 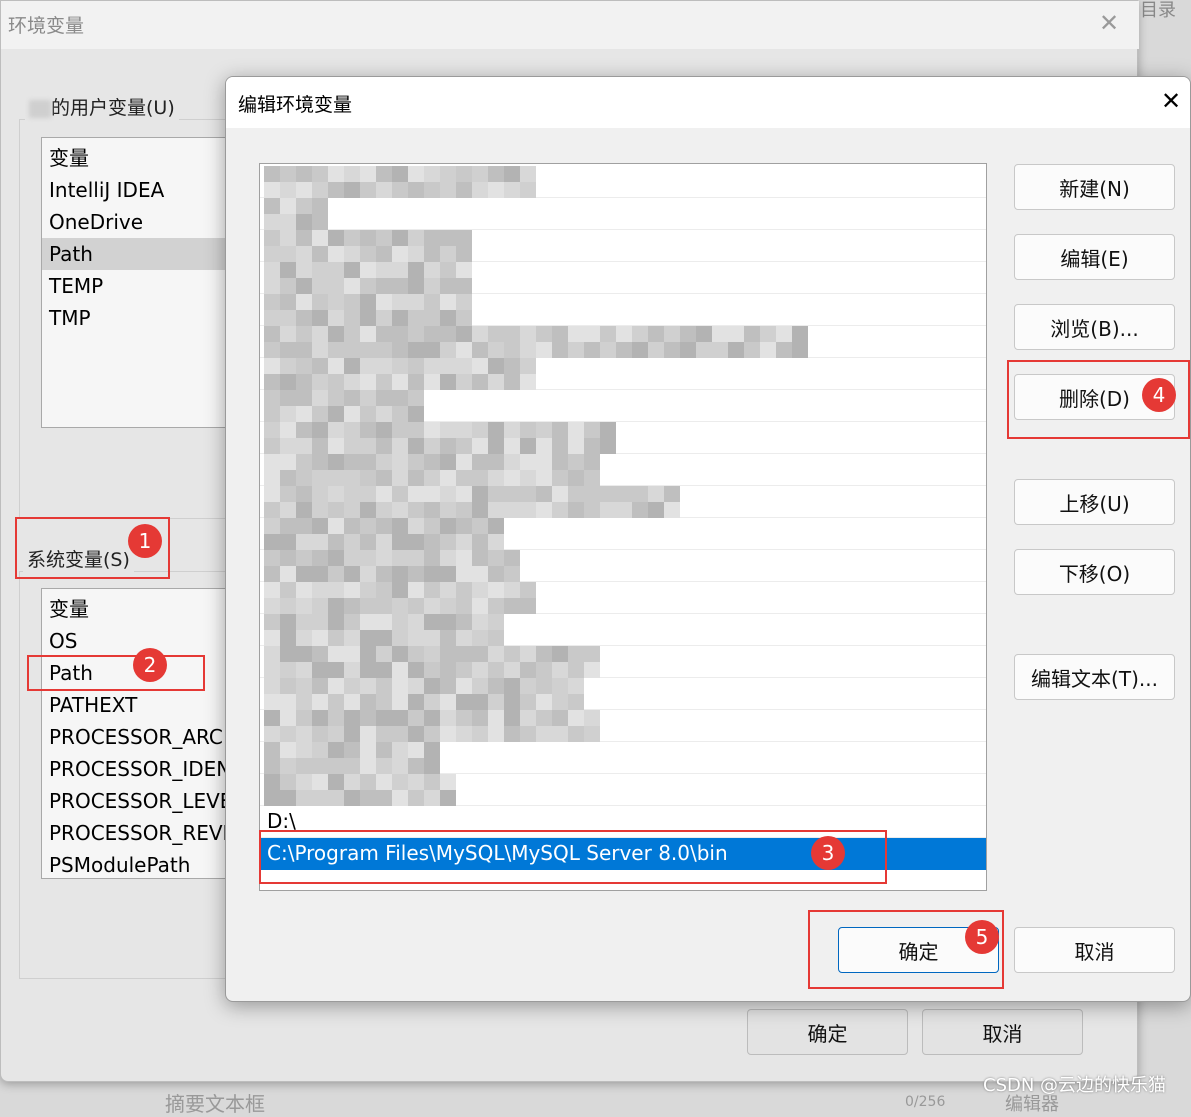 What do you see at coordinates (141, 222) in the screenshot?
I see `list-item: OneDrive` at bounding box center [141, 222].